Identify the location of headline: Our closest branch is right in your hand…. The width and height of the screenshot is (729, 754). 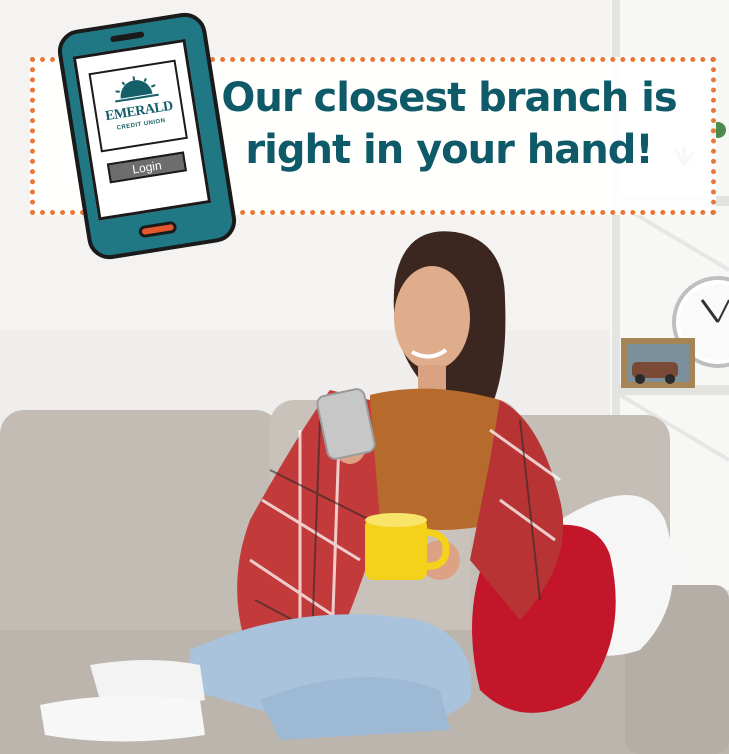
(449, 124).